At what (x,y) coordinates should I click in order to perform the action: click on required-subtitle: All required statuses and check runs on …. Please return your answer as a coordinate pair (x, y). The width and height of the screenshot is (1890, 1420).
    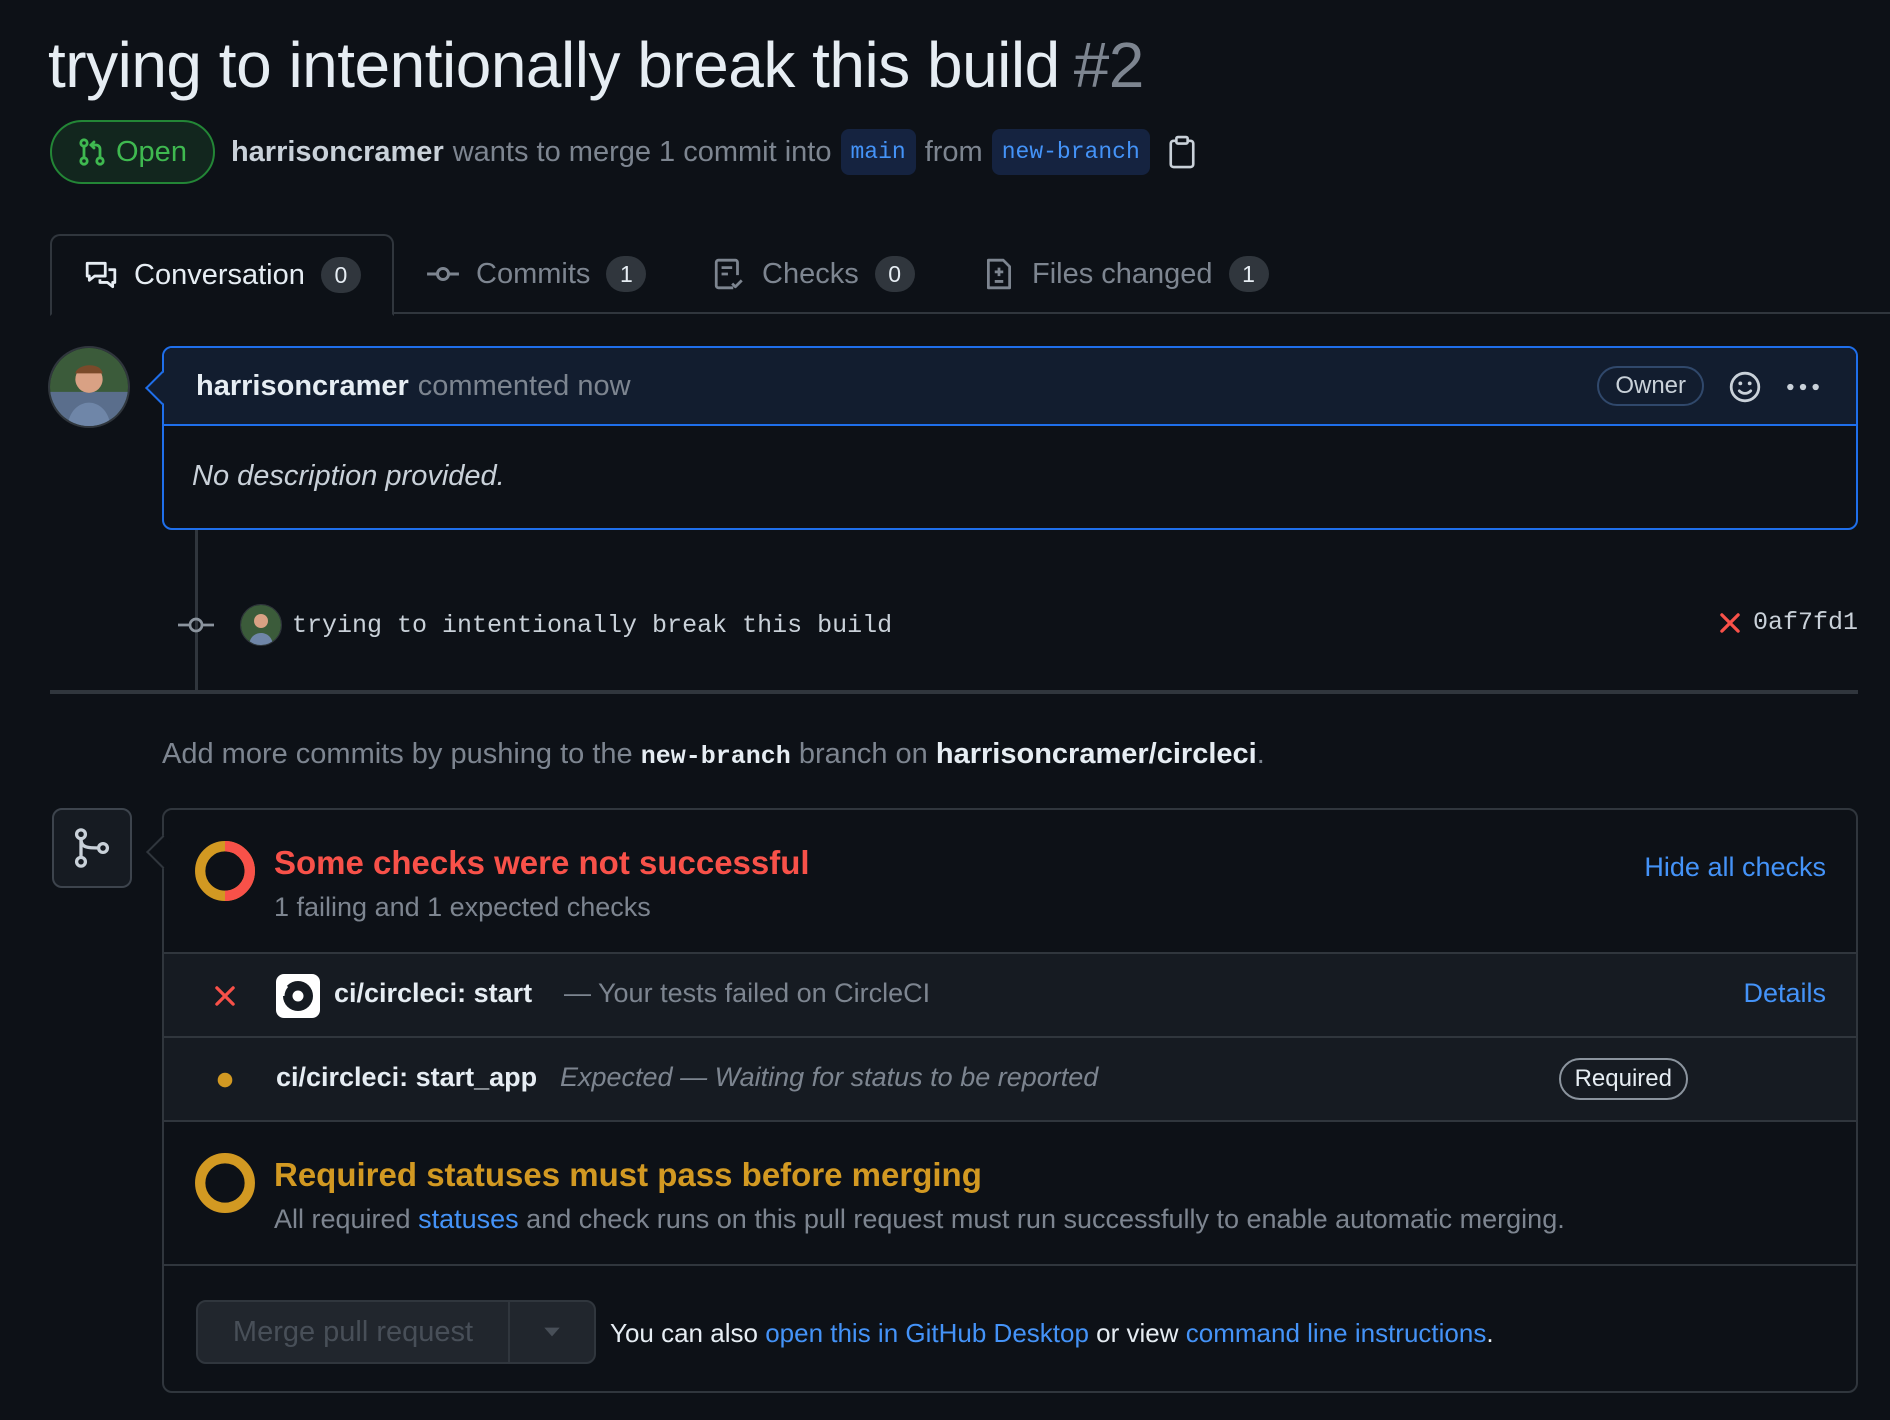
    Looking at the image, I should click on (919, 1219).